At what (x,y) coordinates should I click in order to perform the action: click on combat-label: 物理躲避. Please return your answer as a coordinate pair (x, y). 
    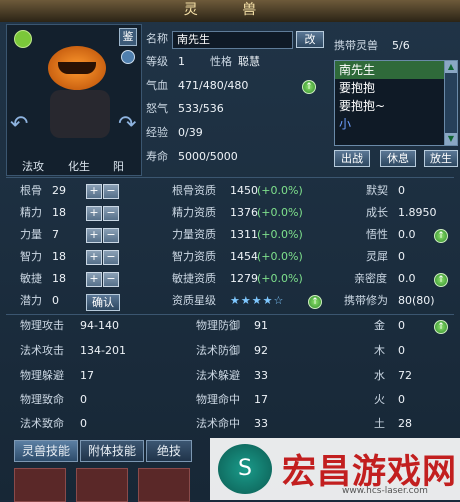
    Looking at the image, I should click on (42, 375).